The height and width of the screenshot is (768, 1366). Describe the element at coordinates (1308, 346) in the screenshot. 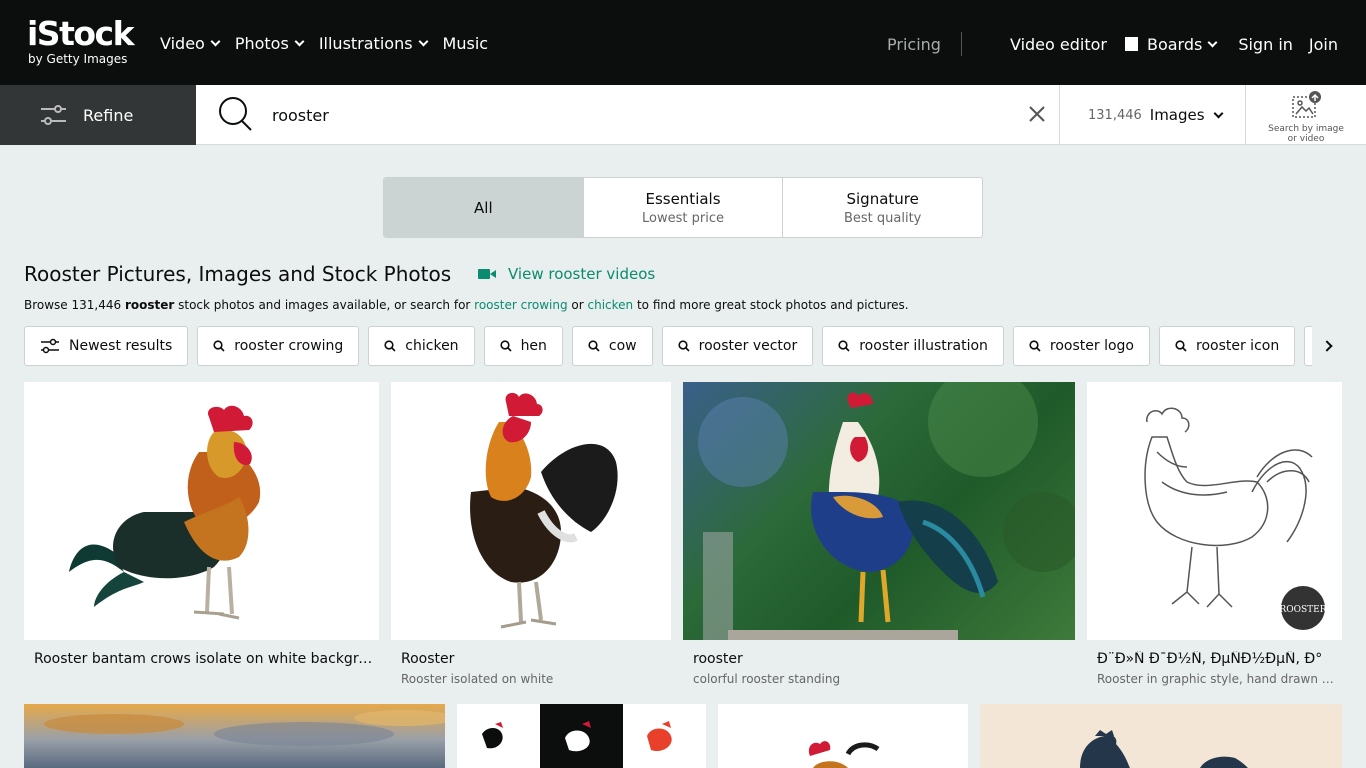

I see `related-chip` at that location.